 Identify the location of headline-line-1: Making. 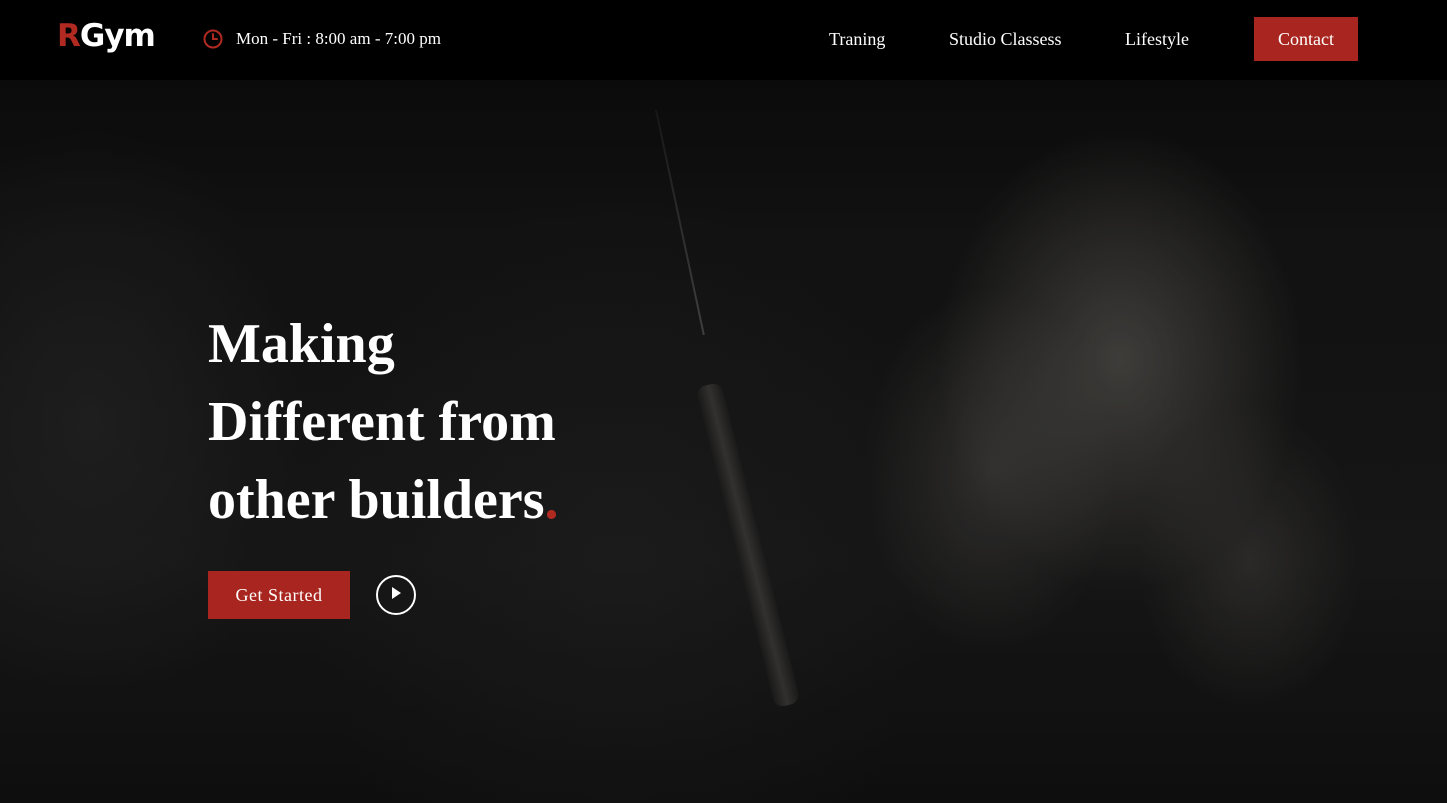
(301, 344).